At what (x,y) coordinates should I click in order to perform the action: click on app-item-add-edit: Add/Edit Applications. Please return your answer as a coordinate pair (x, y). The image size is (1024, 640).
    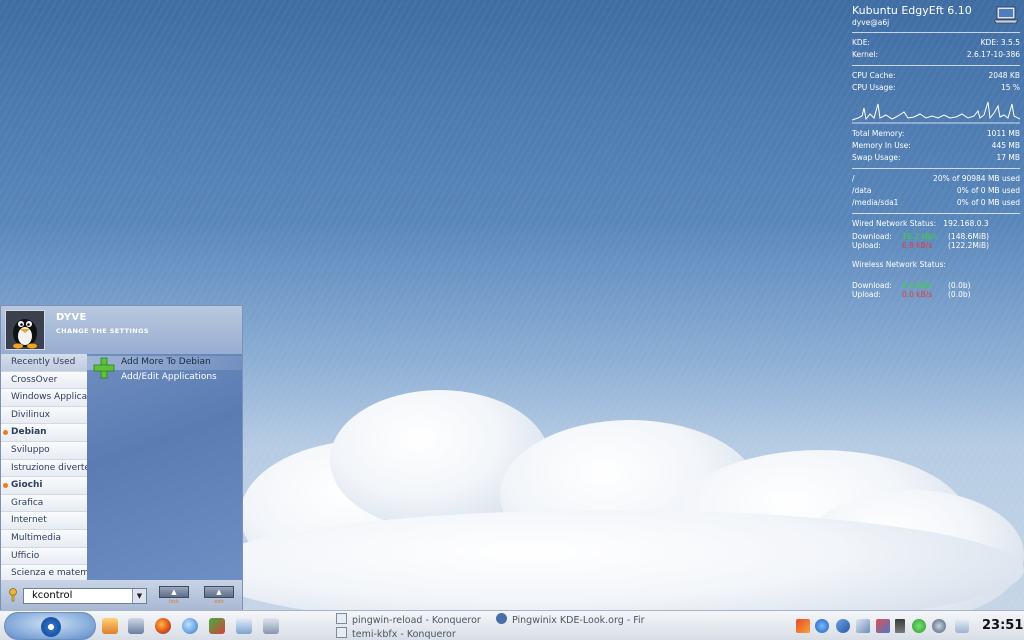
    Looking at the image, I should click on (164, 378).